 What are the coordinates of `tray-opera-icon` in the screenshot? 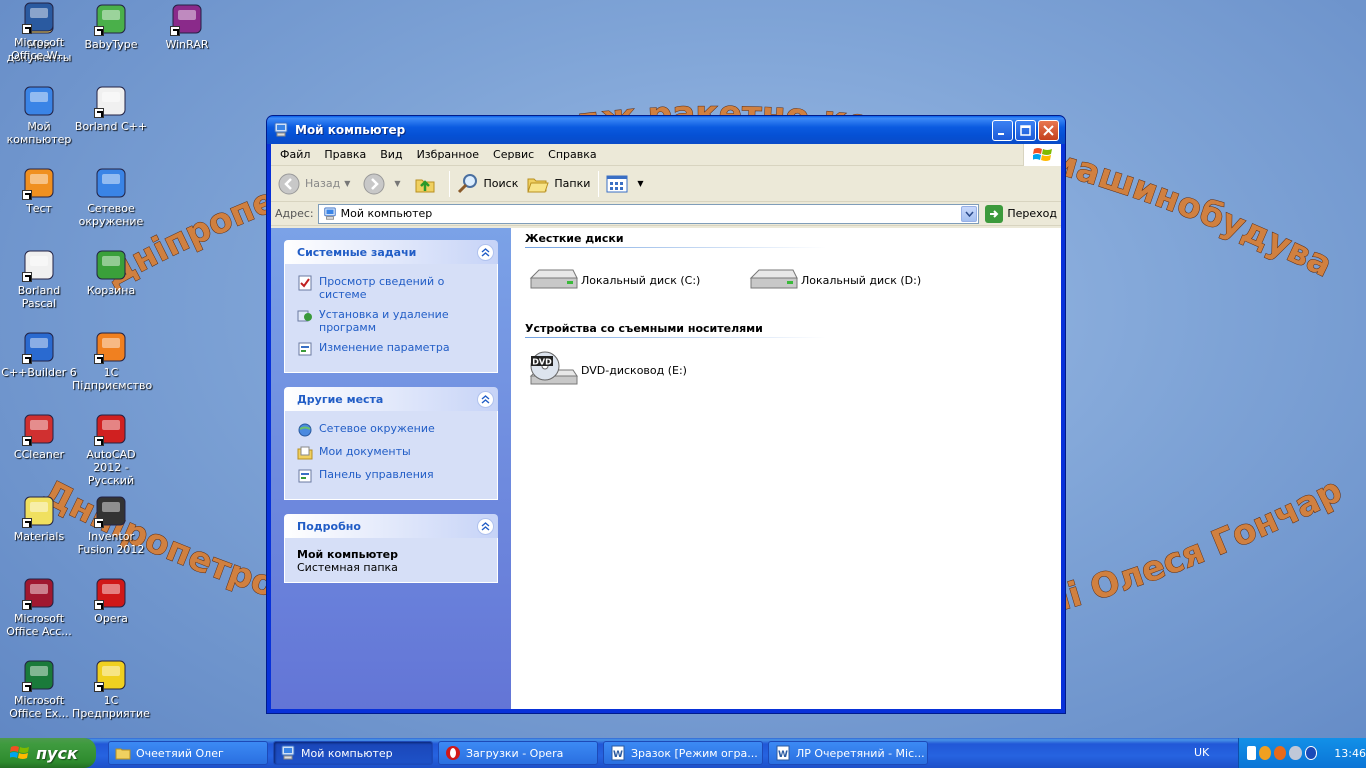 It's located at (1280, 753).